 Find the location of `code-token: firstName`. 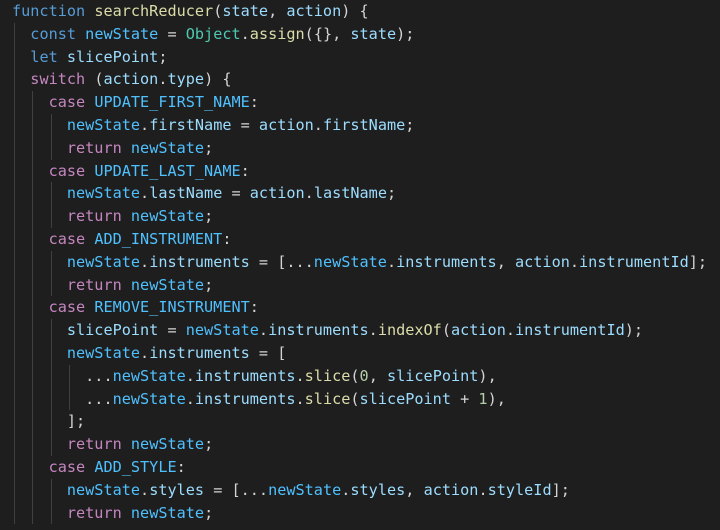

code-token: firstName is located at coordinates (190, 124).